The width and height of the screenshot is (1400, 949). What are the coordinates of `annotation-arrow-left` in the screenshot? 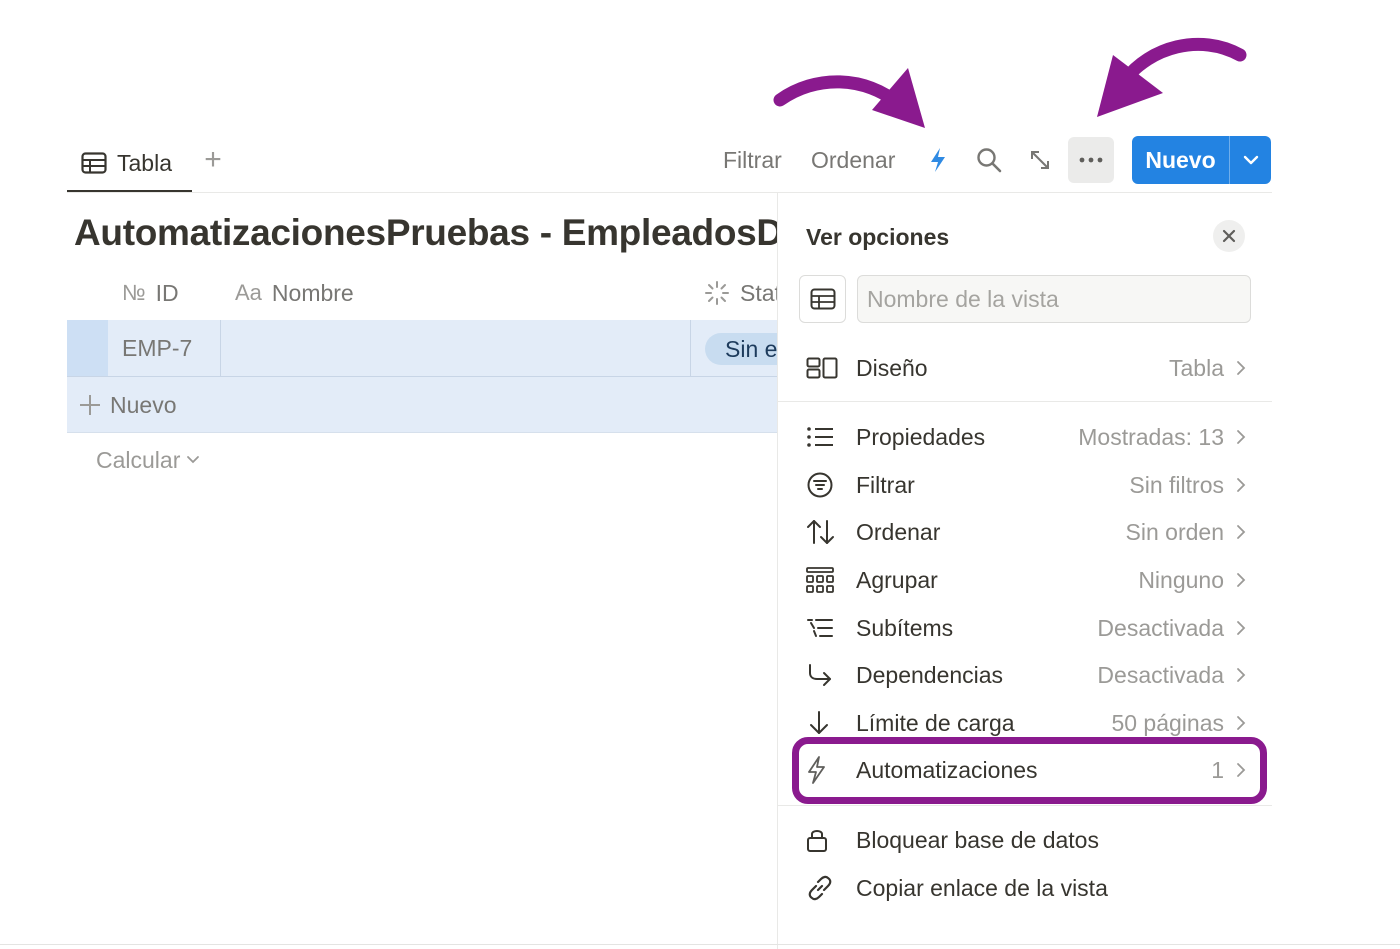 It's located at (849, 98).